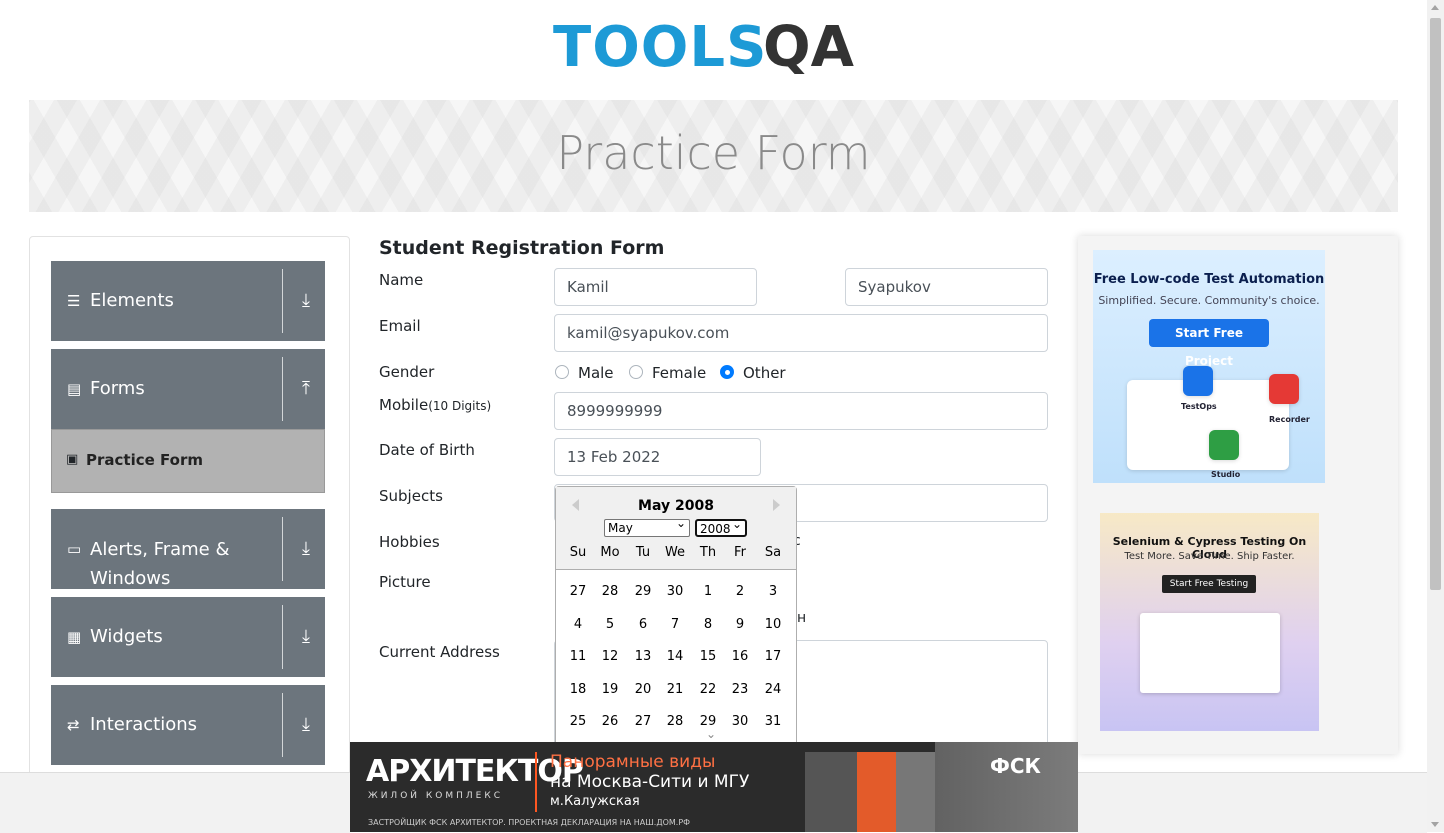 The height and width of the screenshot is (833, 1444). I want to click on calendar-day: 21, so click(675, 689).